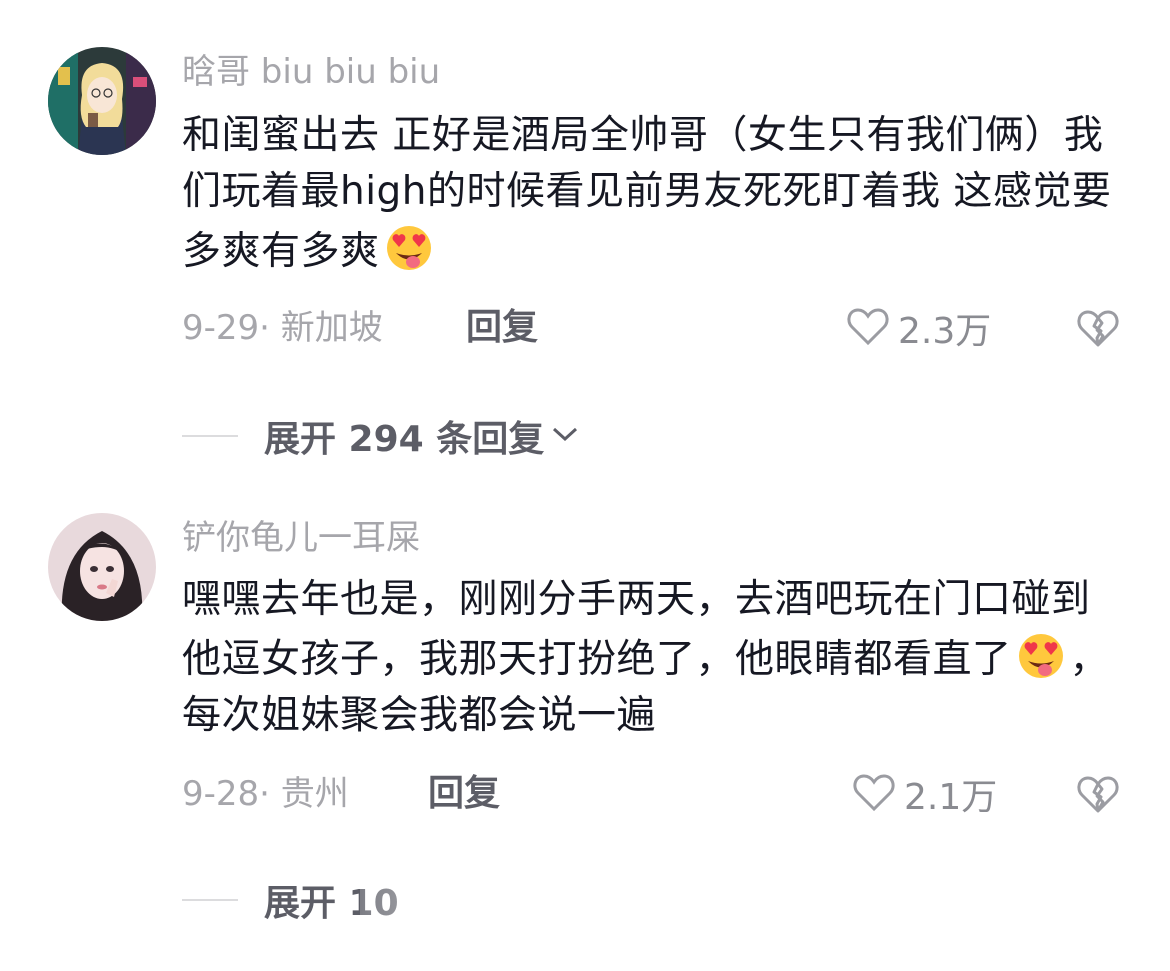 Image resolution: width=1170 pixels, height=971 pixels. Describe the element at coordinates (301, 538) in the screenshot. I see `username: 铲你龟儿一耳屎` at that location.